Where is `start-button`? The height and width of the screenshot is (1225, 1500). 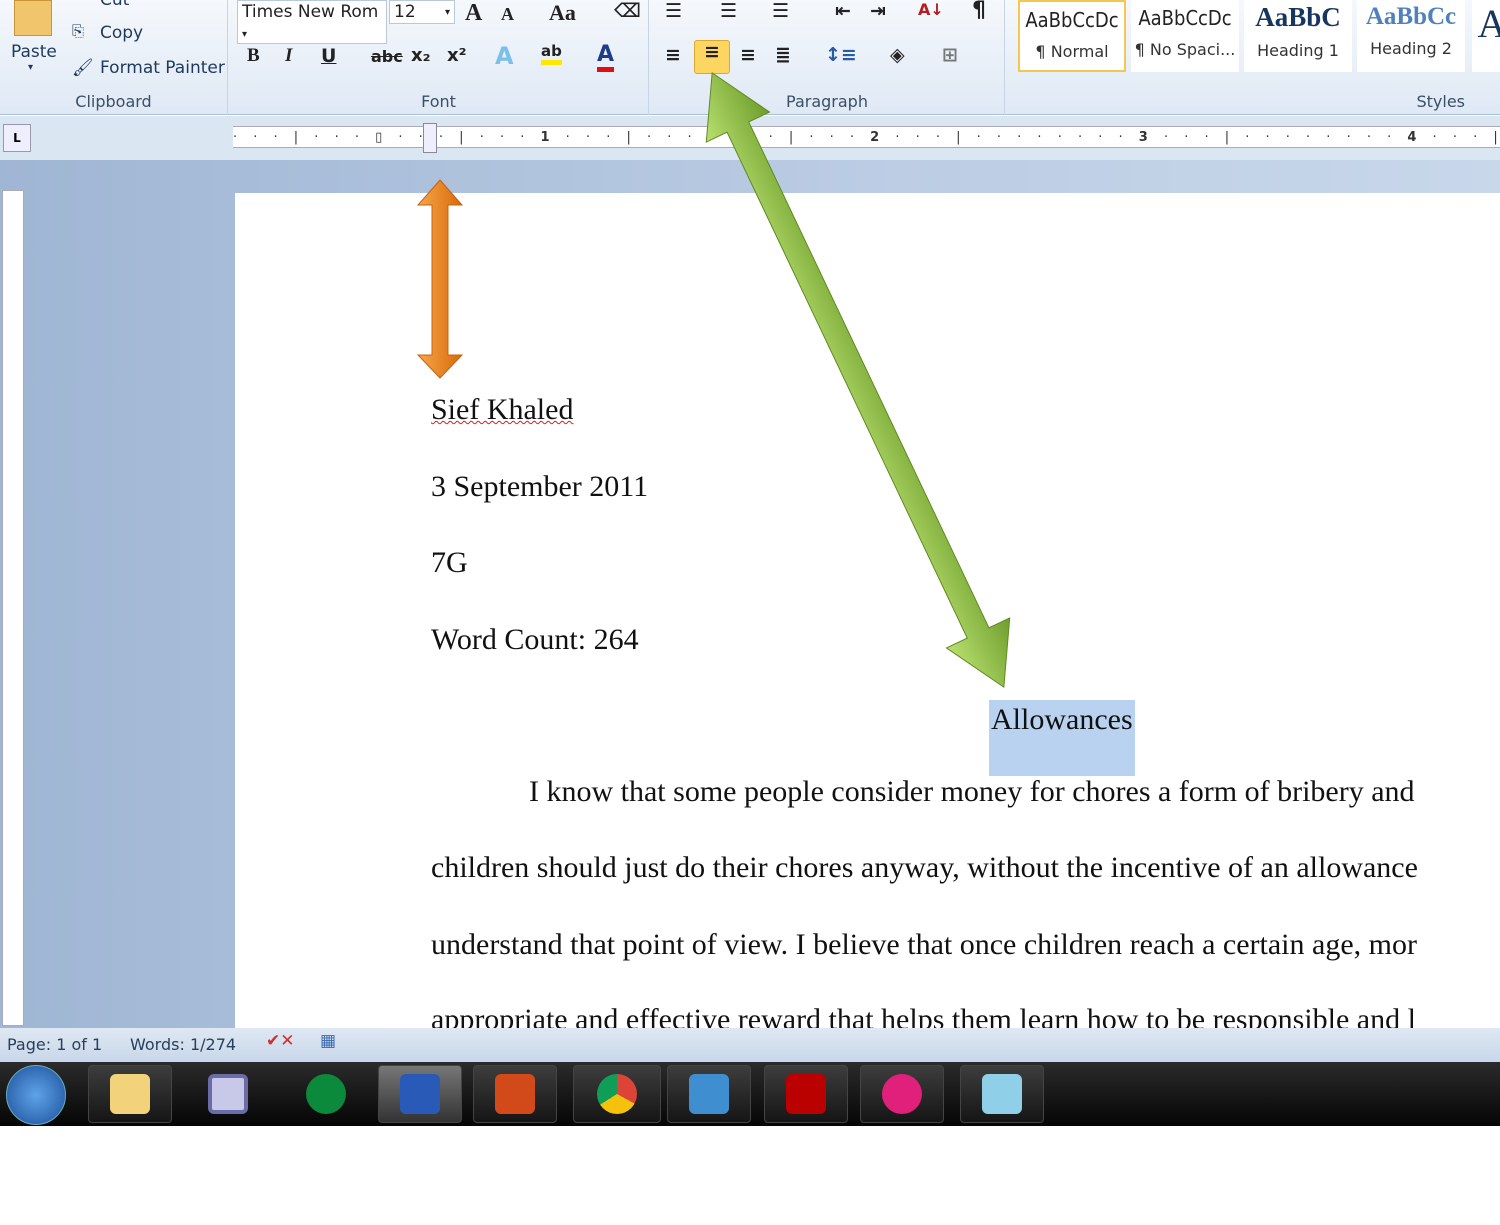 start-button is located at coordinates (36, 1095).